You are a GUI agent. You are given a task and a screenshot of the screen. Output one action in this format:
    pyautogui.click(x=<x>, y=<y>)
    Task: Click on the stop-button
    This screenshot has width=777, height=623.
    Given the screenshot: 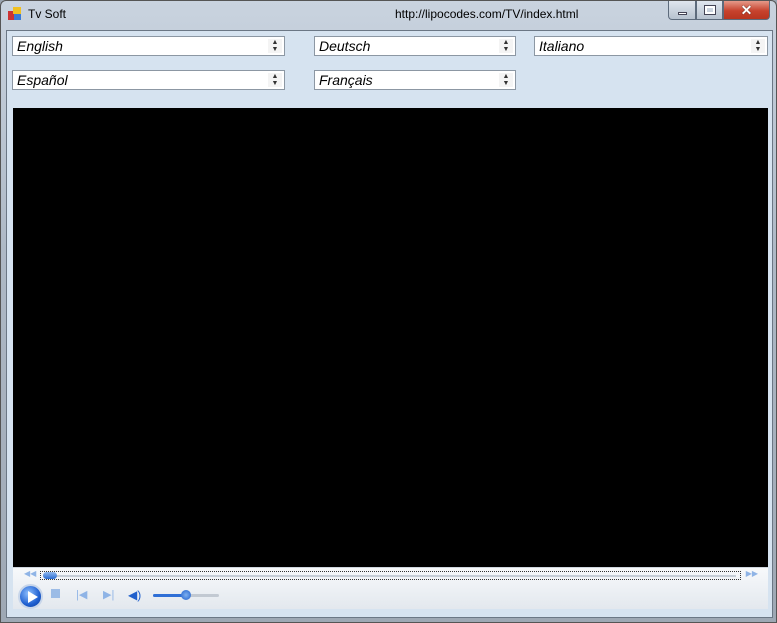 What is the action you would take?
    pyautogui.click(x=55, y=593)
    